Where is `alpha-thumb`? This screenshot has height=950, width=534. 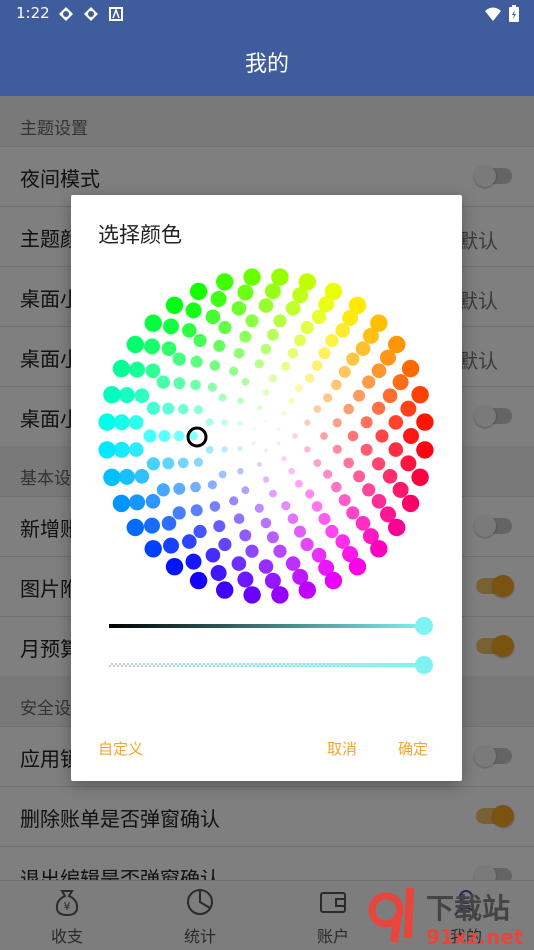 alpha-thumb is located at coordinates (424, 665).